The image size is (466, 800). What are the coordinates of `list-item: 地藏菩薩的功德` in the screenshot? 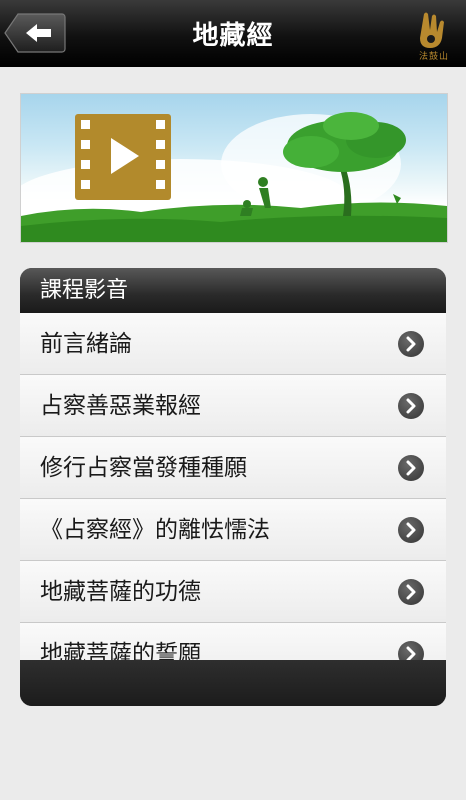 It's located at (233, 592).